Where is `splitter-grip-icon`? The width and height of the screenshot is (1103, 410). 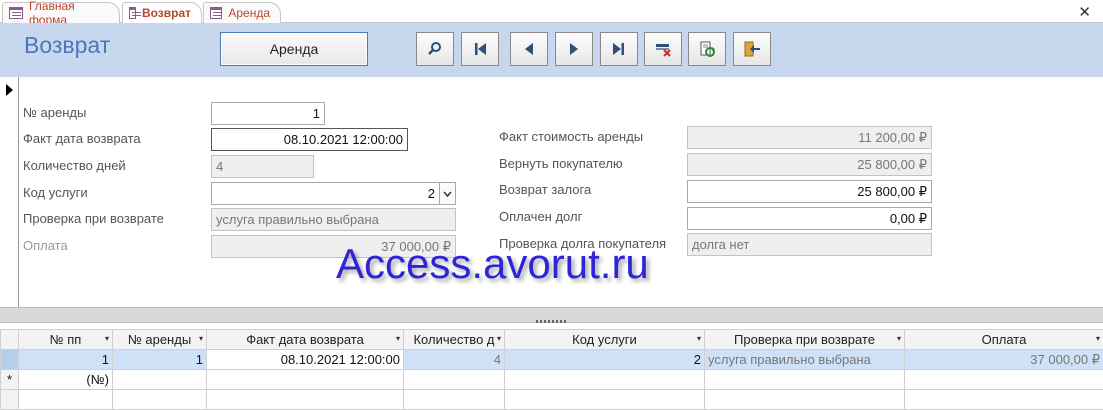
splitter-grip-icon is located at coordinates (552, 321).